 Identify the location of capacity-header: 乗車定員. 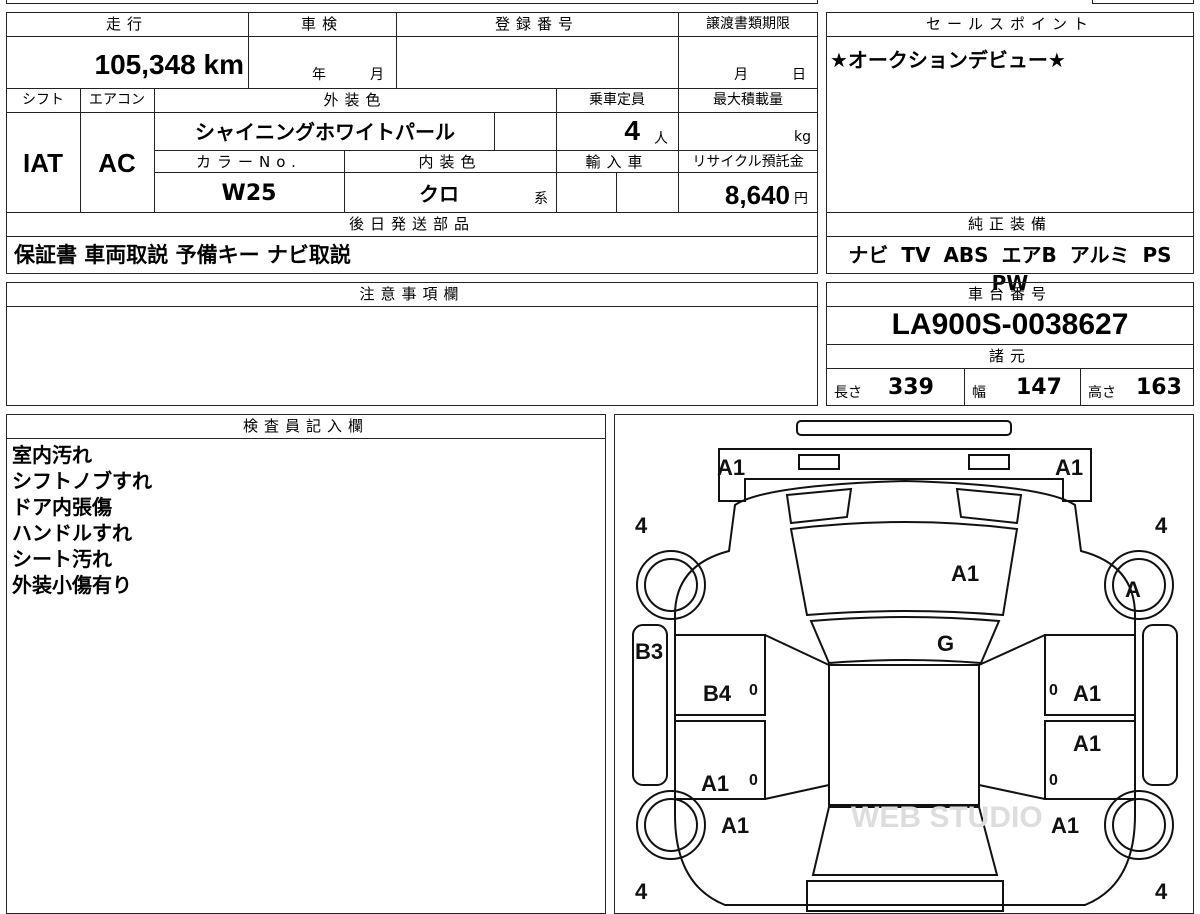
(617, 100).